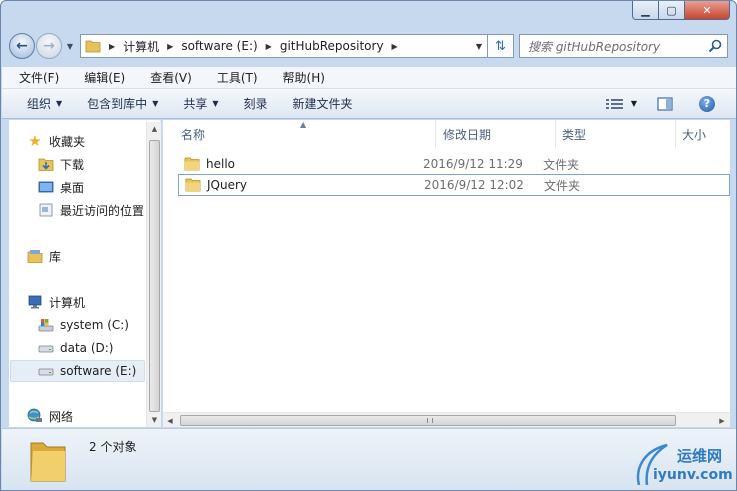 Image resolution: width=737 pixels, height=491 pixels. I want to click on help-icon: ?, so click(707, 103).